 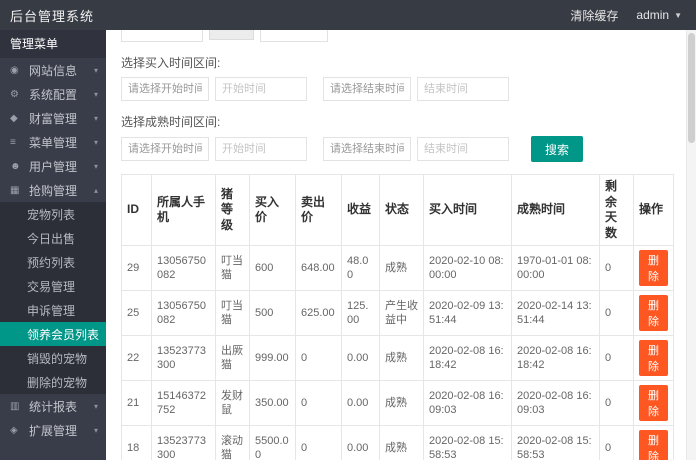 What do you see at coordinates (53, 214) in the screenshot?
I see `submenu-item-pet-list: 宠物列表` at bounding box center [53, 214].